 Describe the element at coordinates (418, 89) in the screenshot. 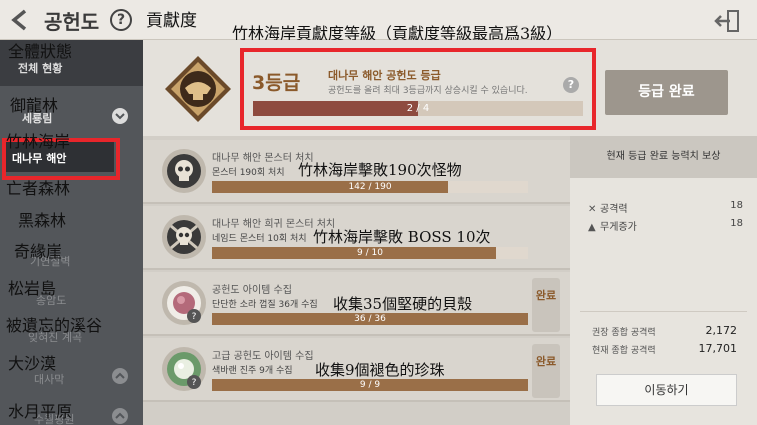

I see `highlight-box-grade` at that location.